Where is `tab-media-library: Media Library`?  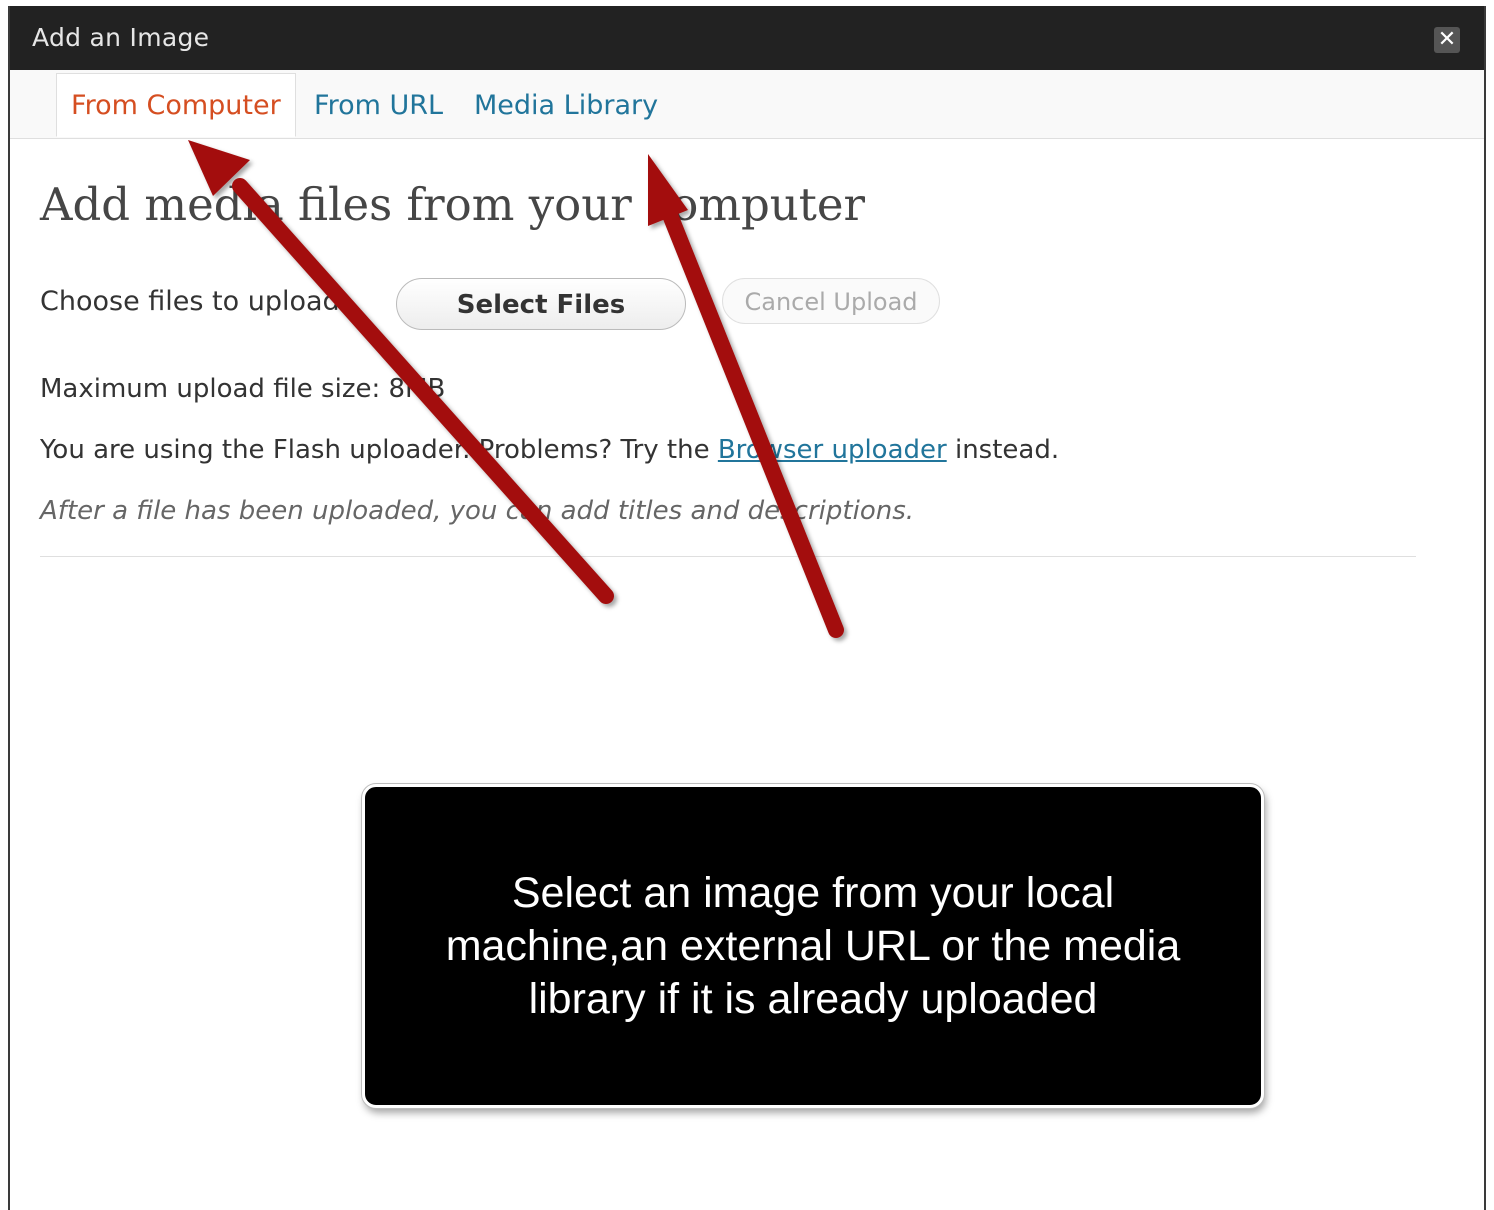 tab-media-library: Media Library is located at coordinates (566, 105).